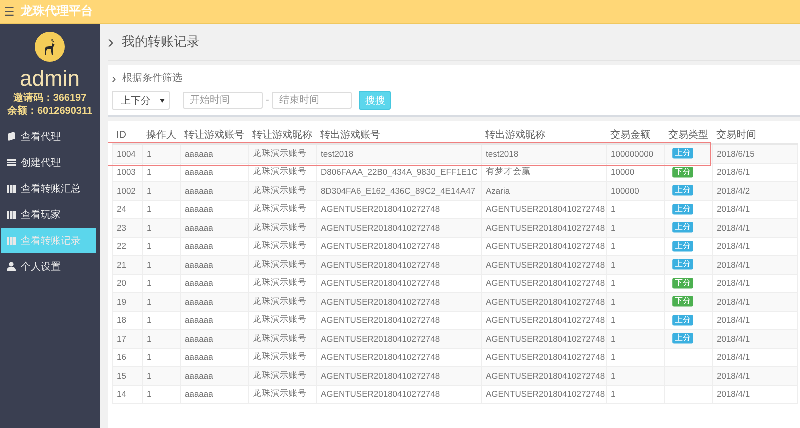 This screenshot has height=428, width=800. I want to click on sidebar-item: 创建代理, so click(48, 162).